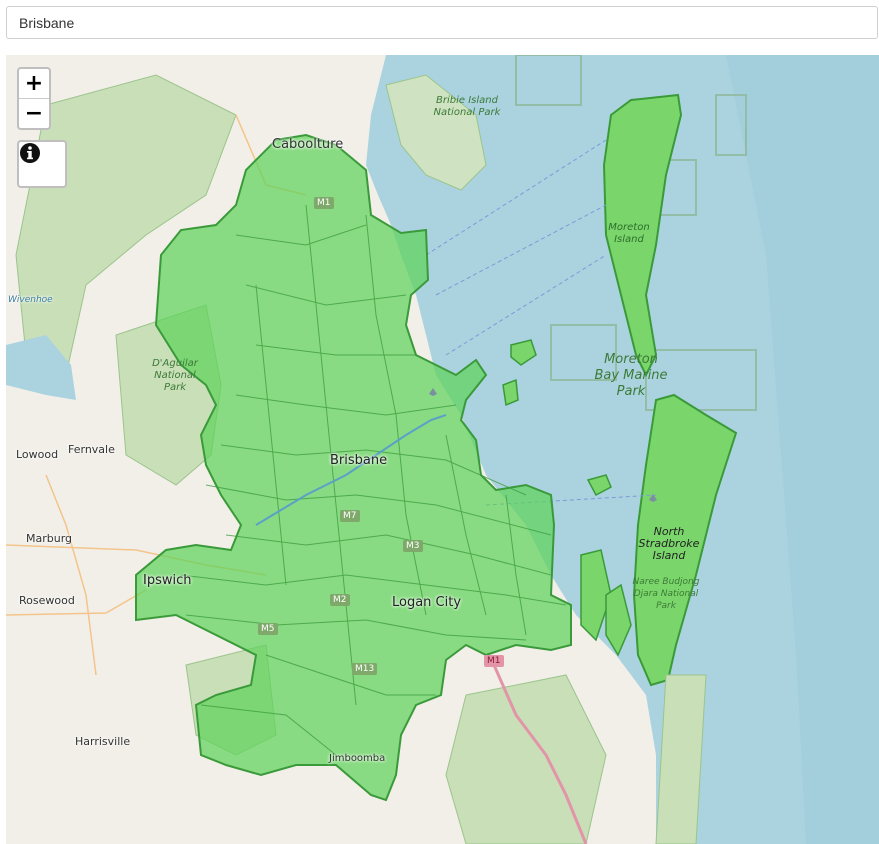  I want to click on search-box, so click(442, 22).